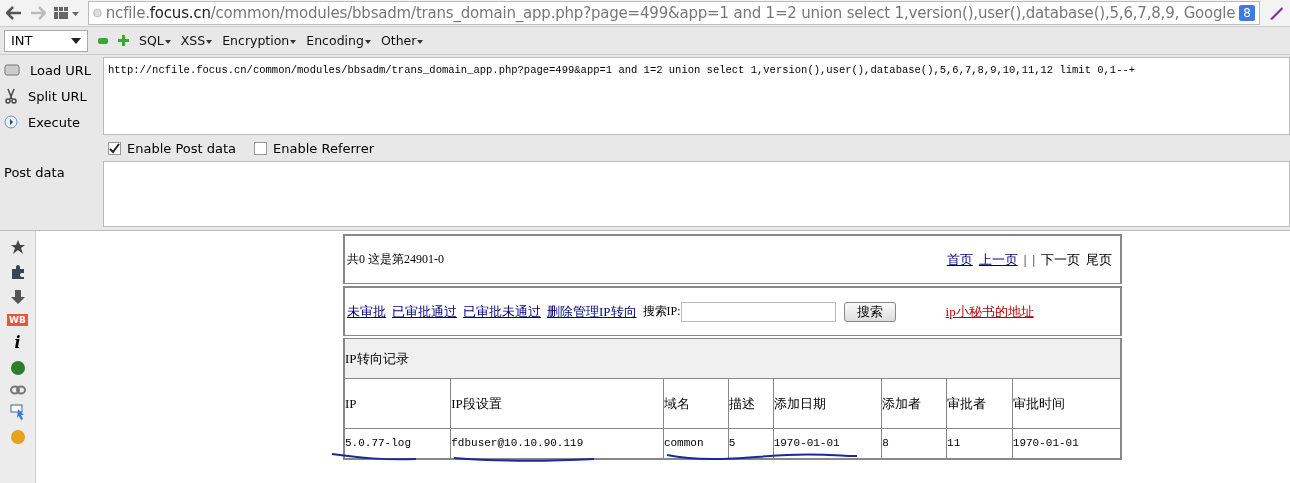  What do you see at coordinates (661, 311) in the screenshot?
I see `search-label: 搜索IP:` at bounding box center [661, 311].